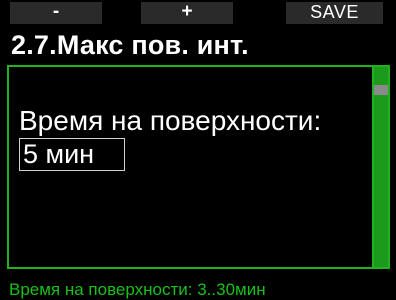 Image resolution: width=396 pixels, height=300 pixels. Describe the element at coordinates (137, 289) in the screenshot. I see `range-hint: Время на поверхности: 3..30мин` at that location.